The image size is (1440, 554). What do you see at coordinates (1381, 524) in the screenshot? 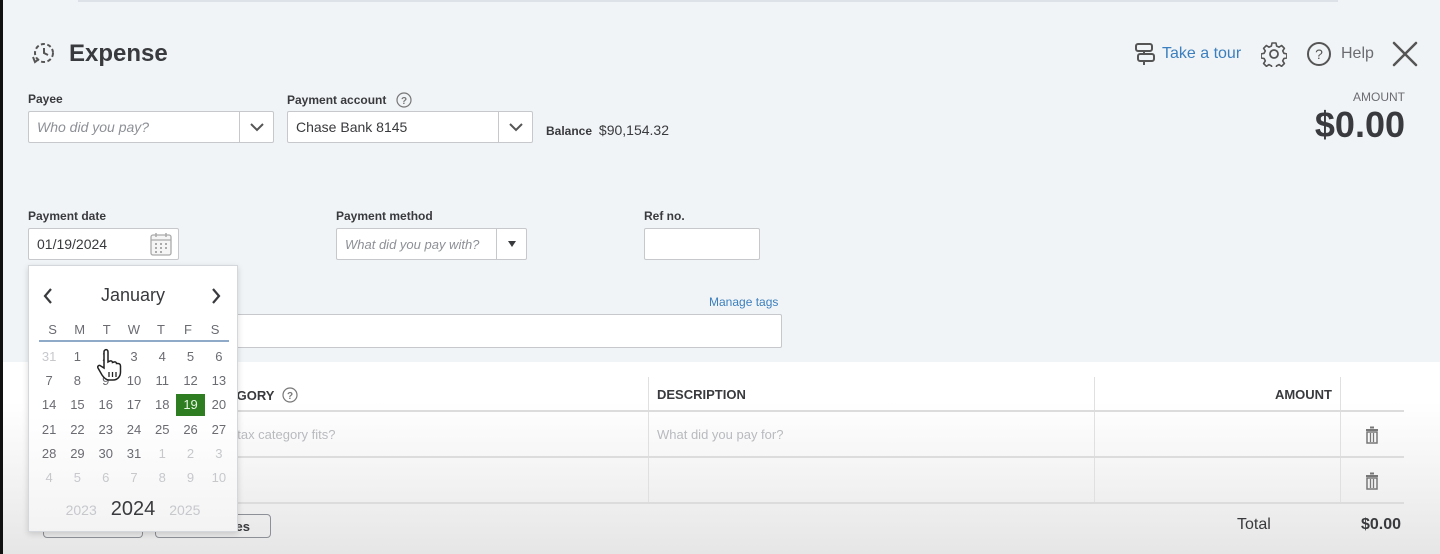
I see `total-value: $0.00` at bounding box center [1381, 524].